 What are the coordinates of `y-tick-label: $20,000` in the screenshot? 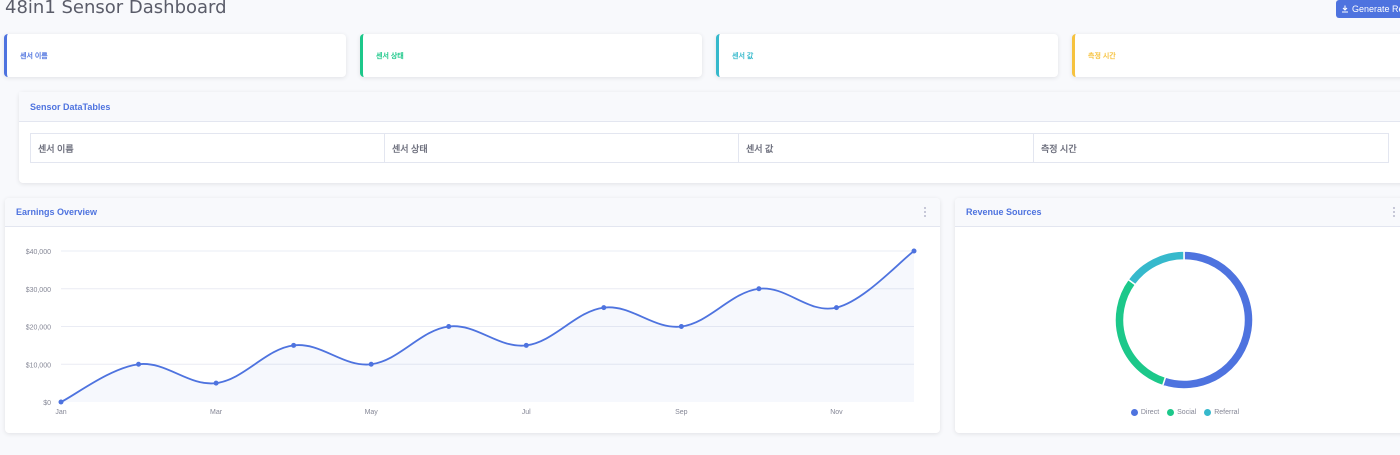 It's located at (38, 328).